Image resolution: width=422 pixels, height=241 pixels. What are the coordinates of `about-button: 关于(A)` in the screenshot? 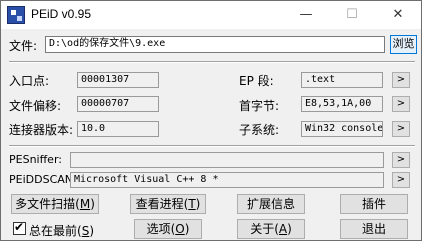 It's located at (271, 229).